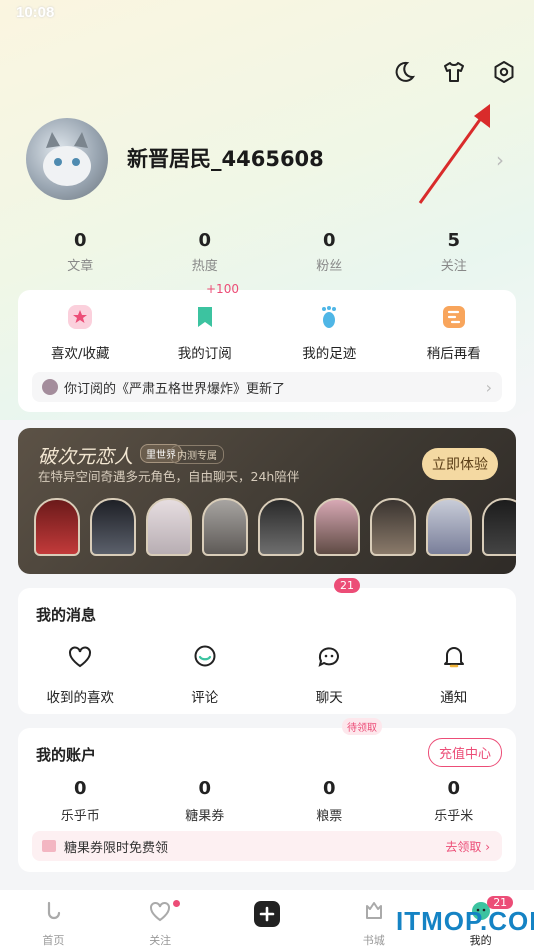 This screenshot has width=534, height=950. Describe the element at coordinates (454, 154) in the screenshot. I see `annotation-arrow` at that location.